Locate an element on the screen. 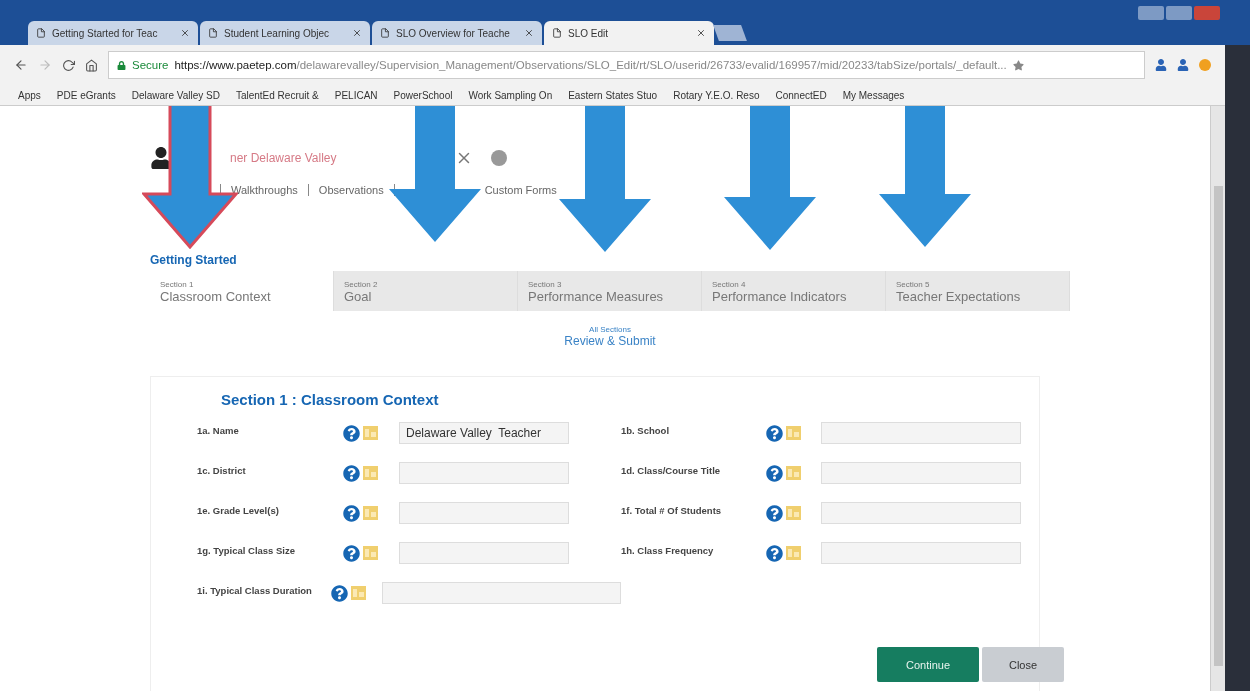 The image size is (1250, 691). user-icon is located at coordinates (161, 158).